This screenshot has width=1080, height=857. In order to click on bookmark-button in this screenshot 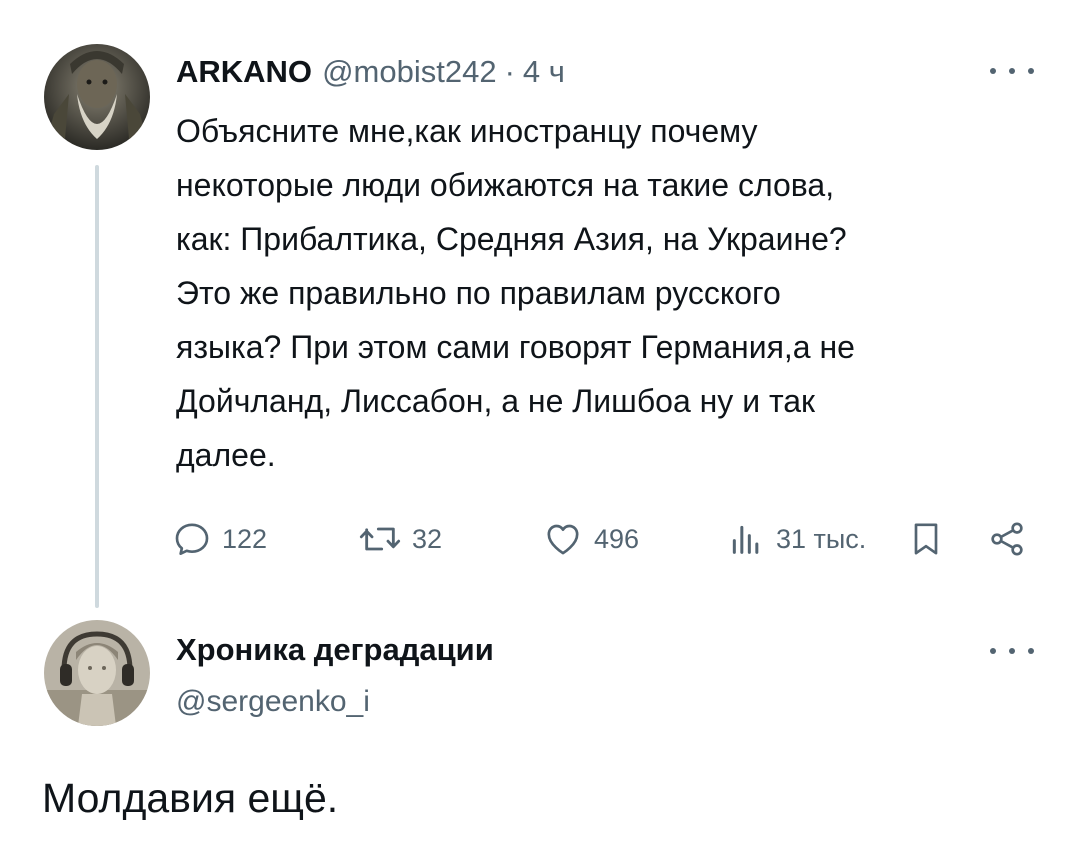, I will do `click(926, 539)`.